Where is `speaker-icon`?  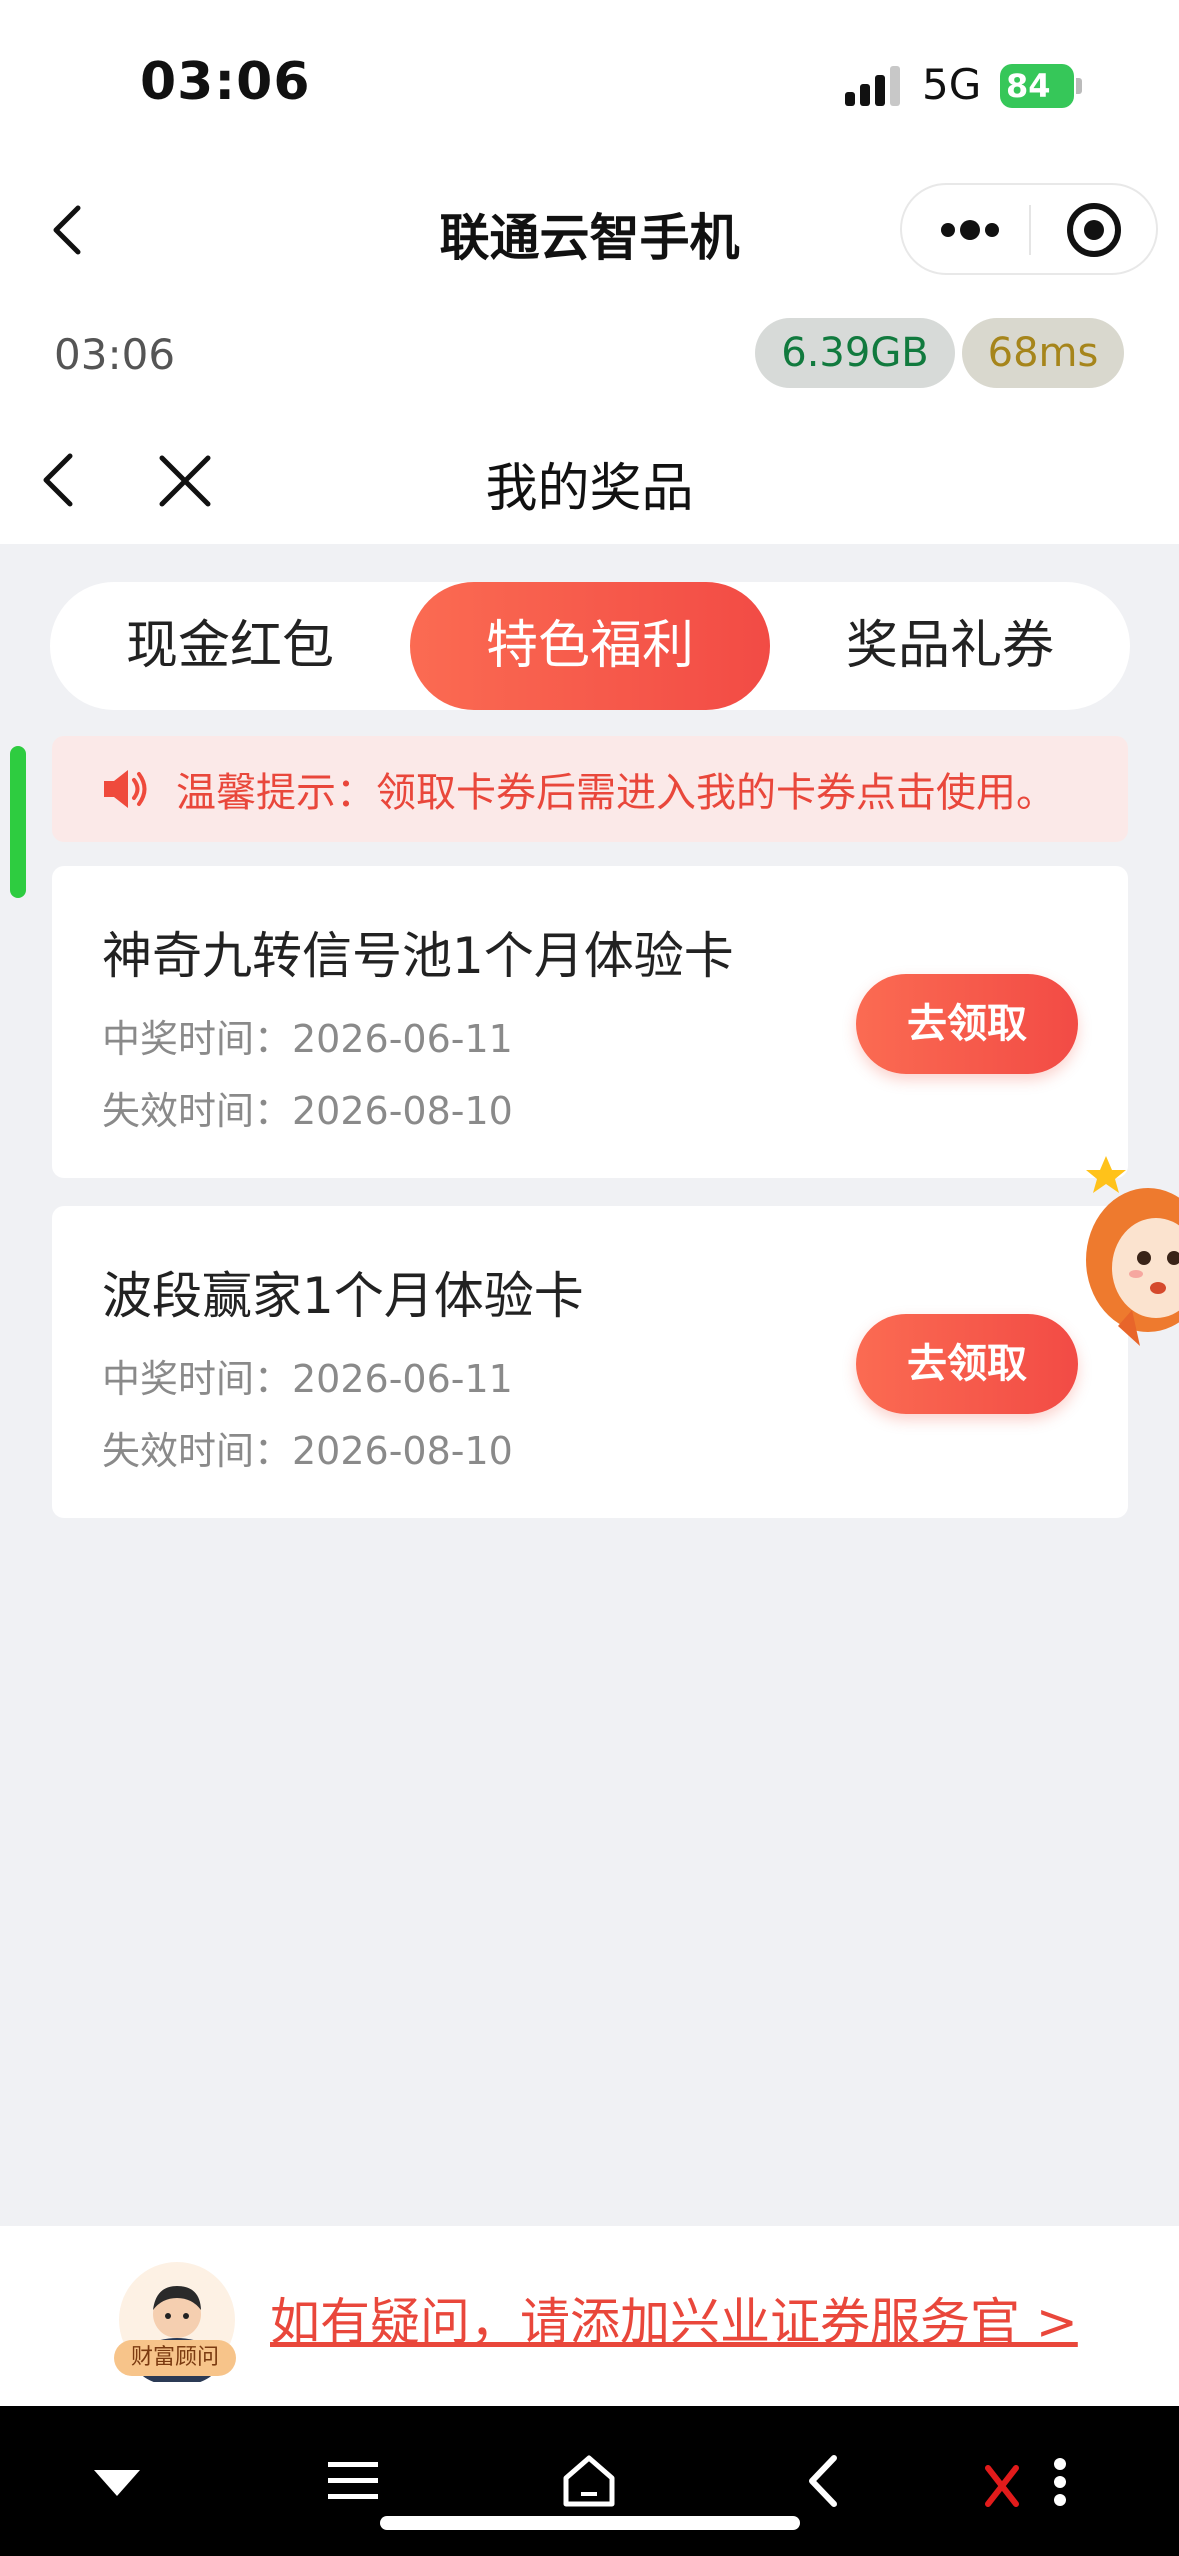 speaker-icon is located at coordinates (125, 789).